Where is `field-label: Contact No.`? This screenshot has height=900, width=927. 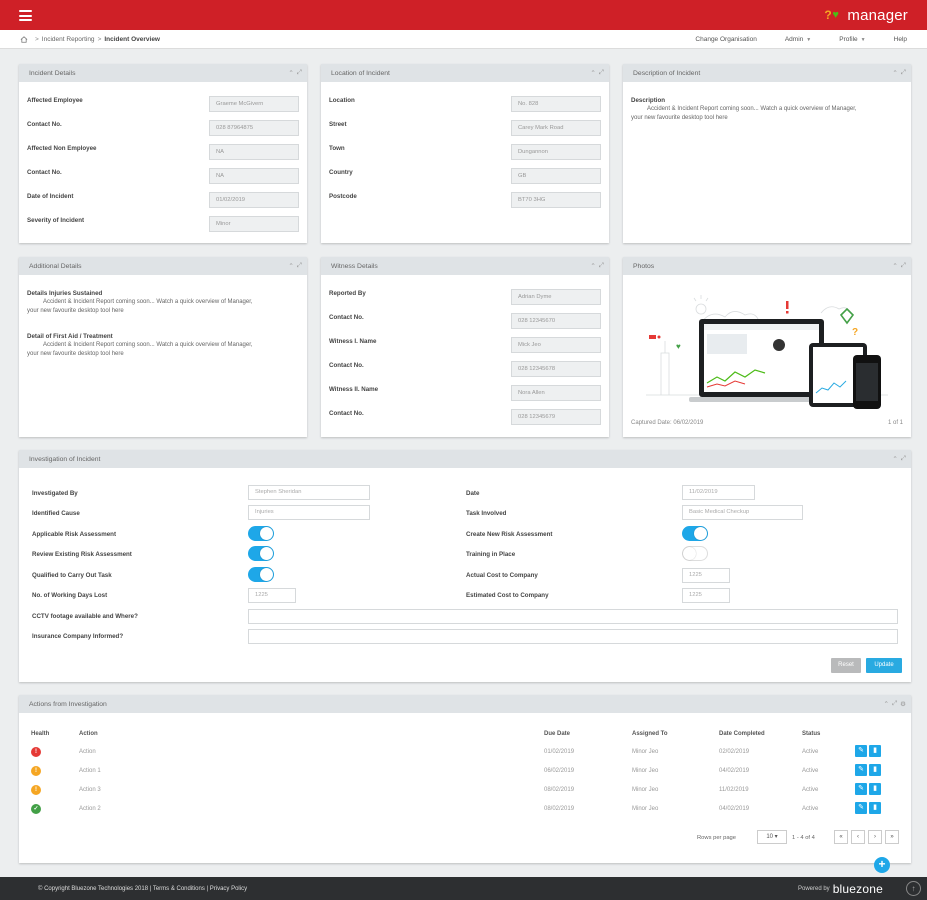 field-label: Contact No. is located at coordinates (346, 317).